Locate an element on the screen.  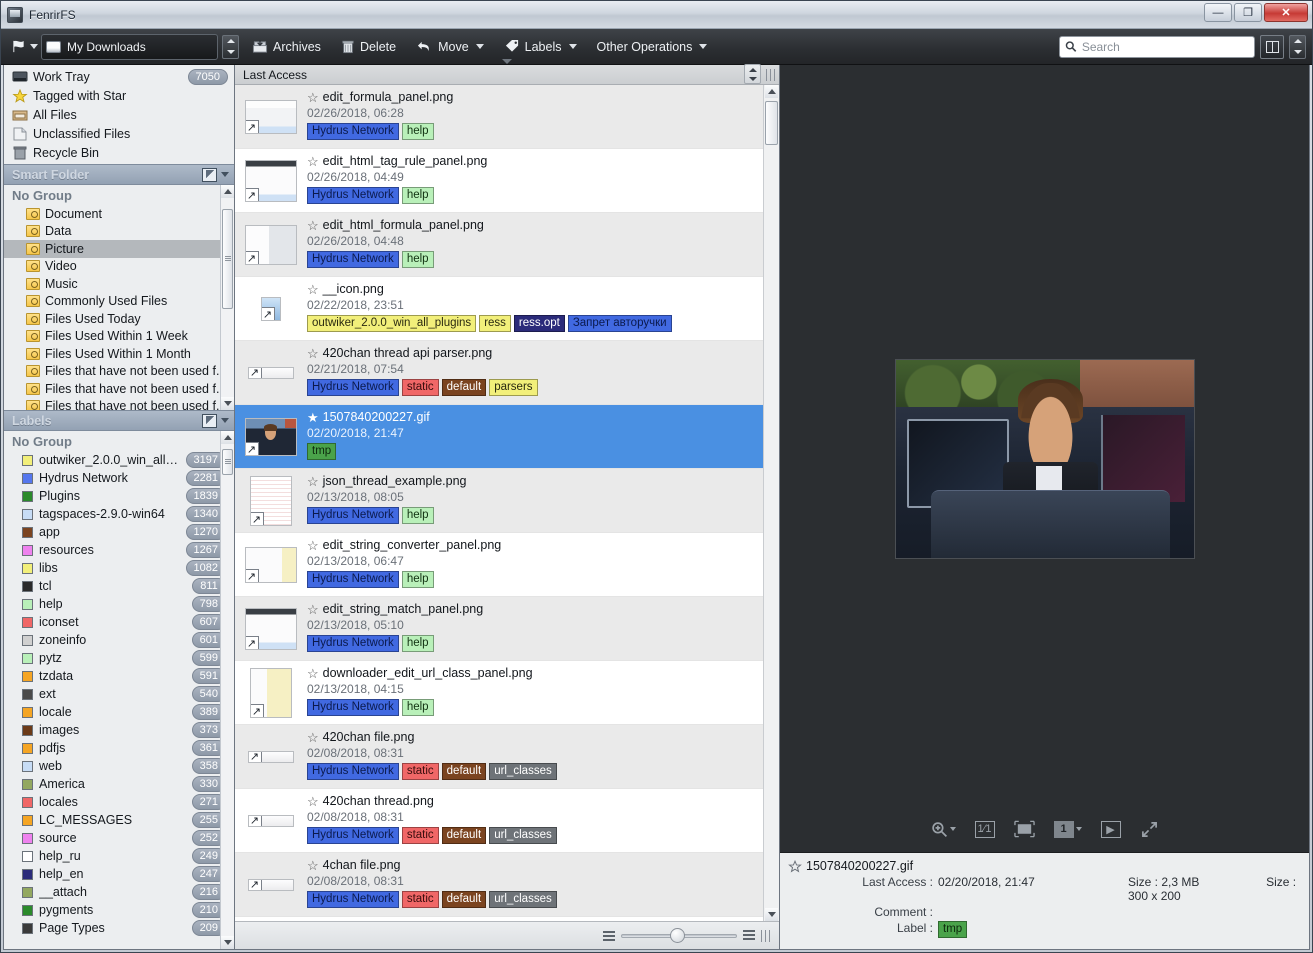
sidebar-item-work-tray: Work Tray 7050 is located at coordinates (119, 76).